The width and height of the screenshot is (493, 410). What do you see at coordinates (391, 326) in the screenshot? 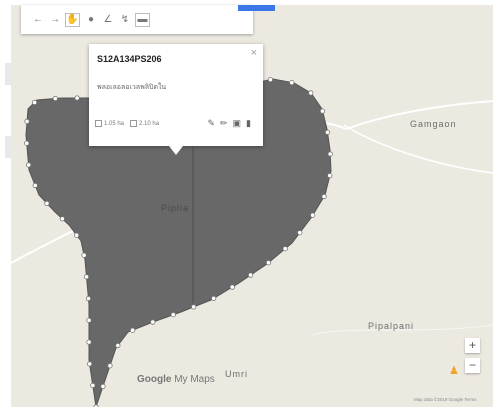
I see `place-label-pipalpani: Pipalpani` at bounding box center [391, 326].